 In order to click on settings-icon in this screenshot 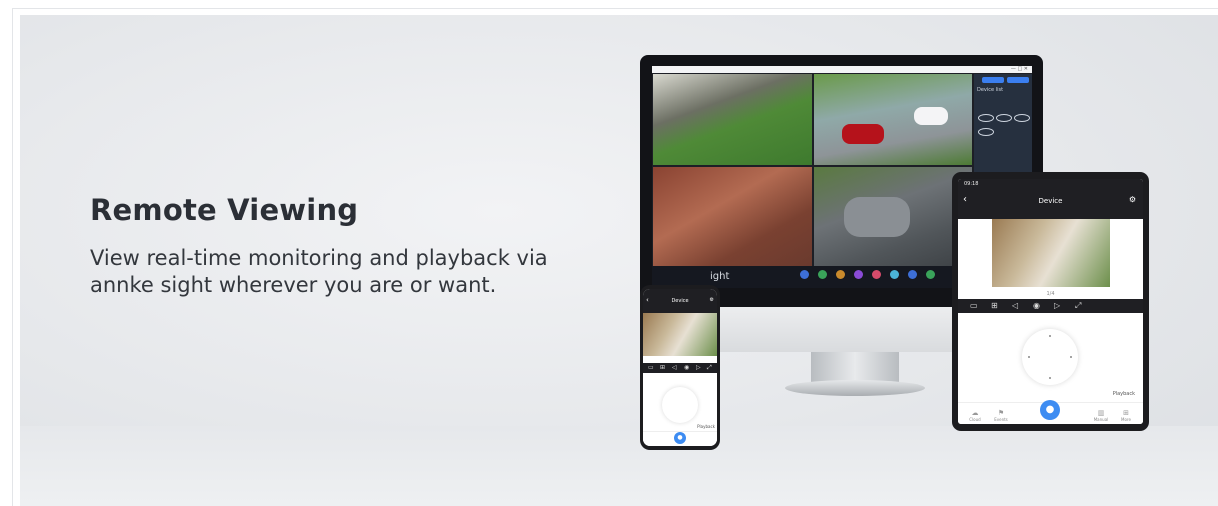, I will do `click(912, 274)`.